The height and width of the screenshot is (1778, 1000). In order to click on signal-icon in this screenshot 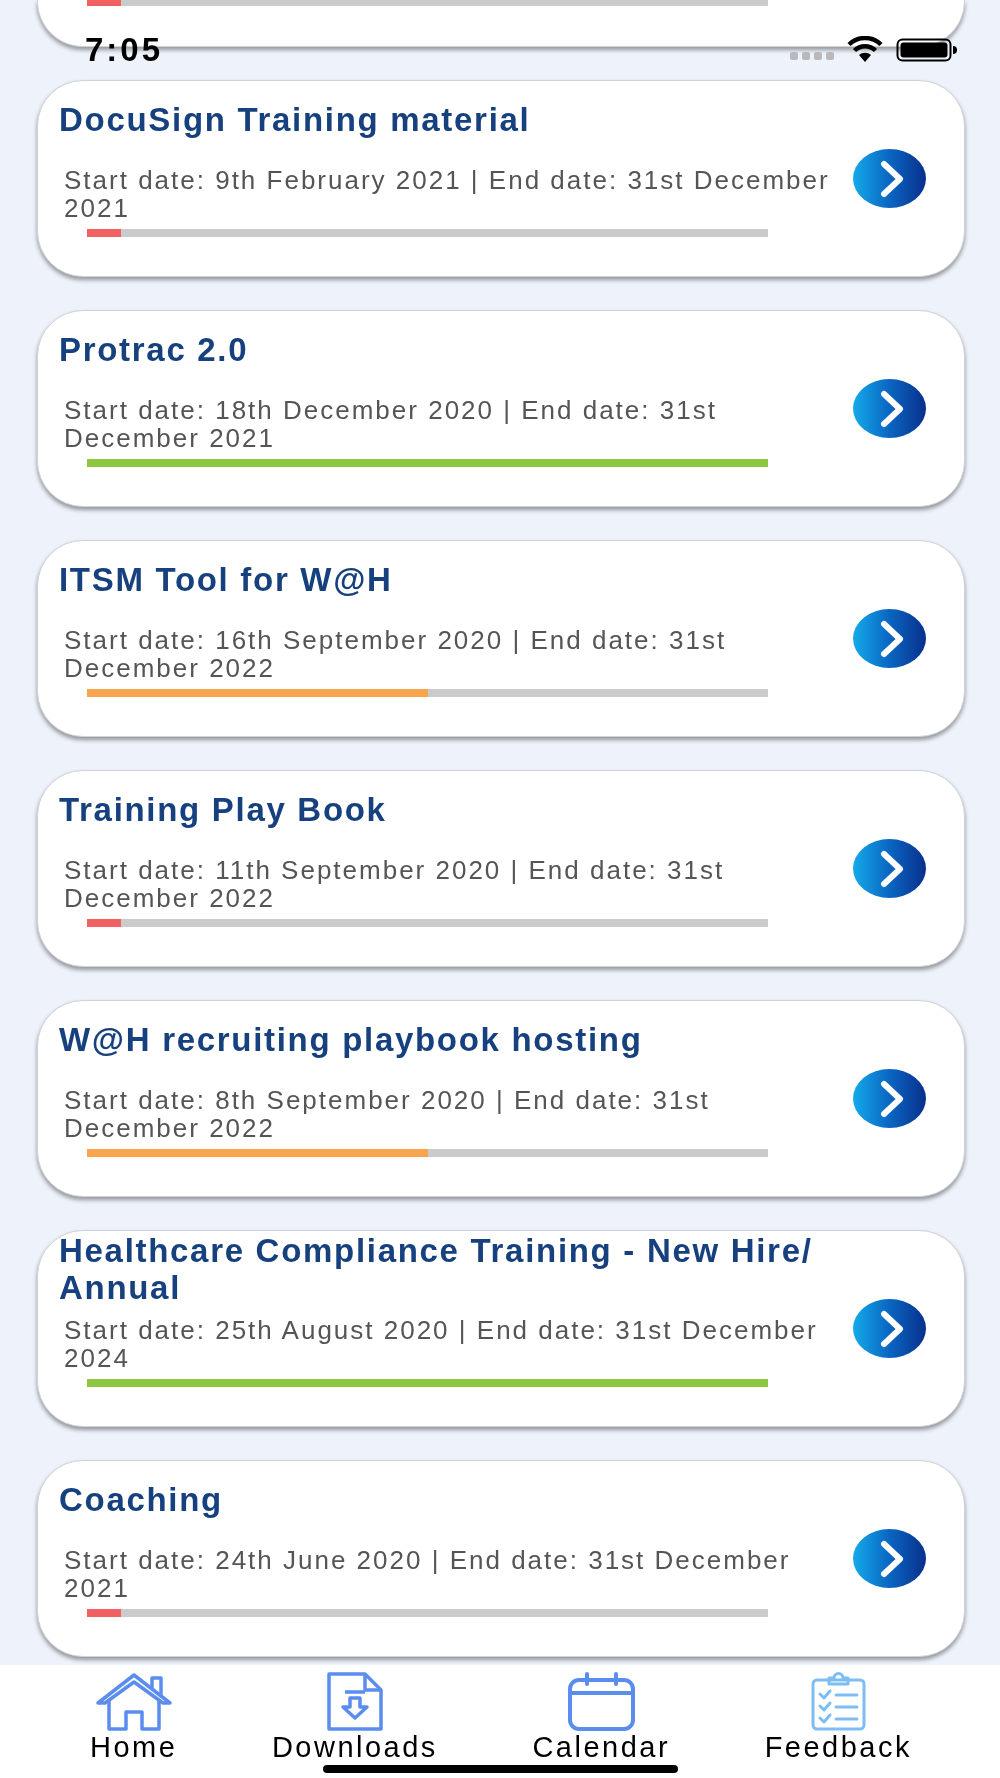, I will do `click(812, 56)`.